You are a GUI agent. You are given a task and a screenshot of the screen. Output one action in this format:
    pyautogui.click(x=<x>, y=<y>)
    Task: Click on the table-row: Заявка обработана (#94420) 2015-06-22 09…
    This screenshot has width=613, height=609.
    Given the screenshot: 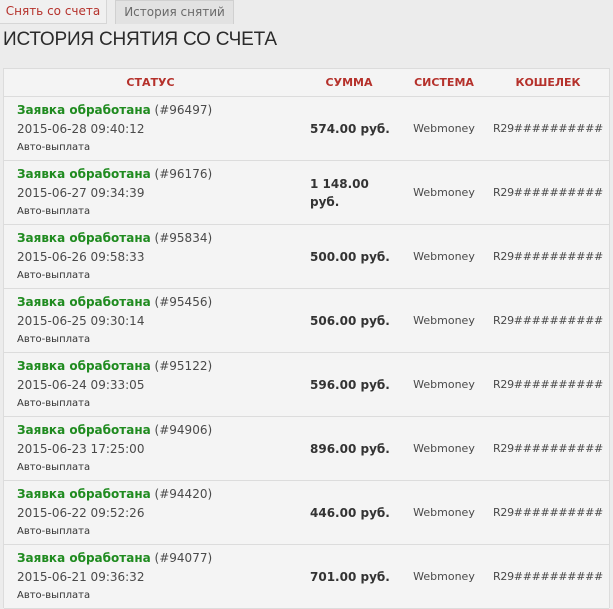 What is the action you would take?
    pyautogui.click(x=306, y=513)
    